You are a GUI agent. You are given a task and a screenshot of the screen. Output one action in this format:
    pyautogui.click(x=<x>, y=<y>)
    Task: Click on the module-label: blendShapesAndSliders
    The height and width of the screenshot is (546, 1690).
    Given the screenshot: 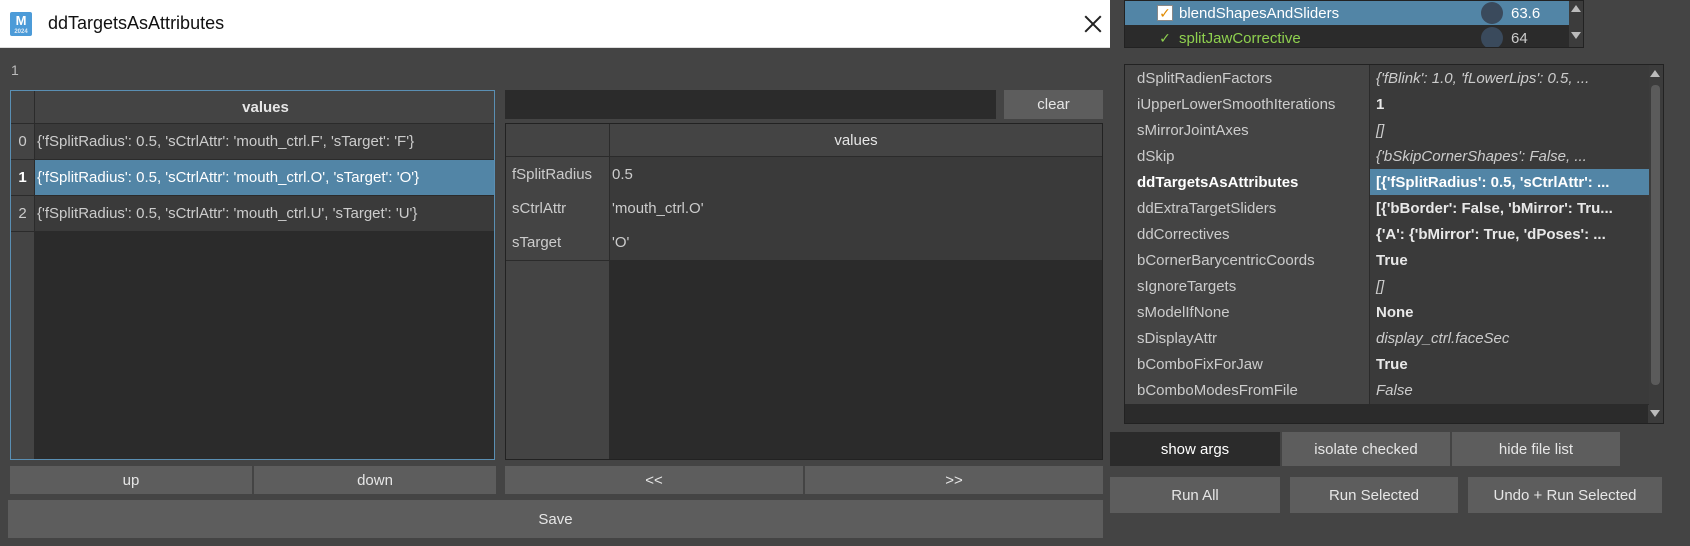 What is the action you would take?
    pyautogui.click(x=1259, y=13)
    